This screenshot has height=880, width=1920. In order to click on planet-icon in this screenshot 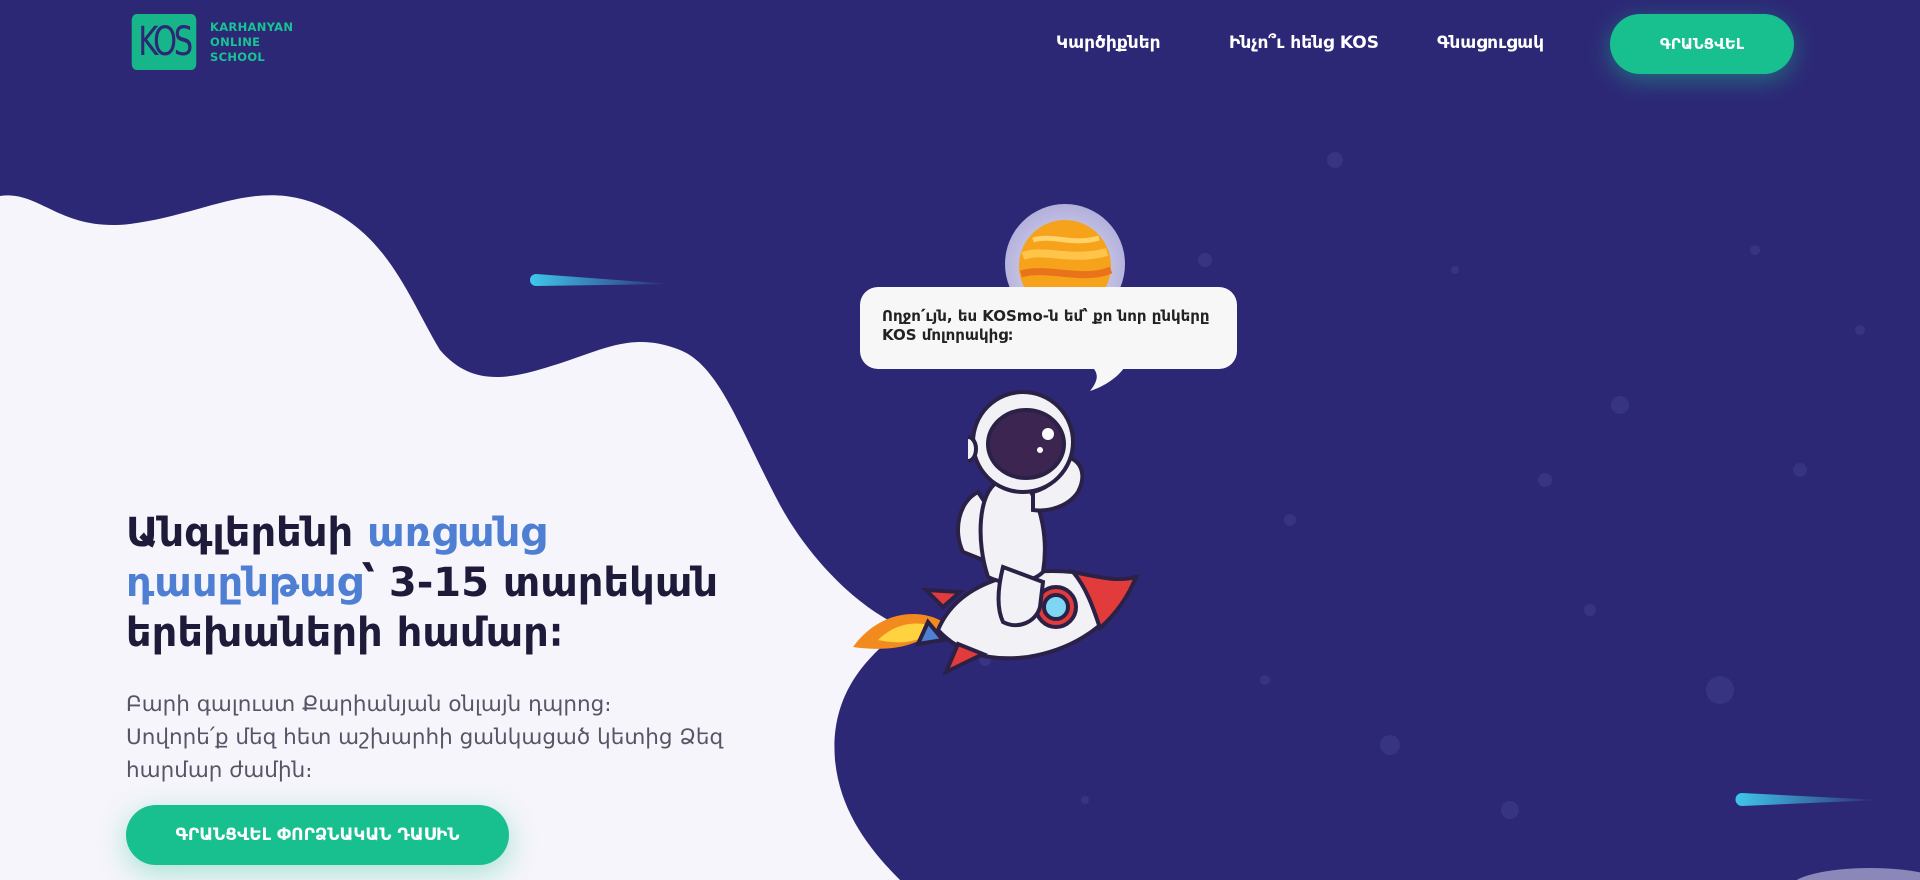, I will do `click(1065, 249)`.